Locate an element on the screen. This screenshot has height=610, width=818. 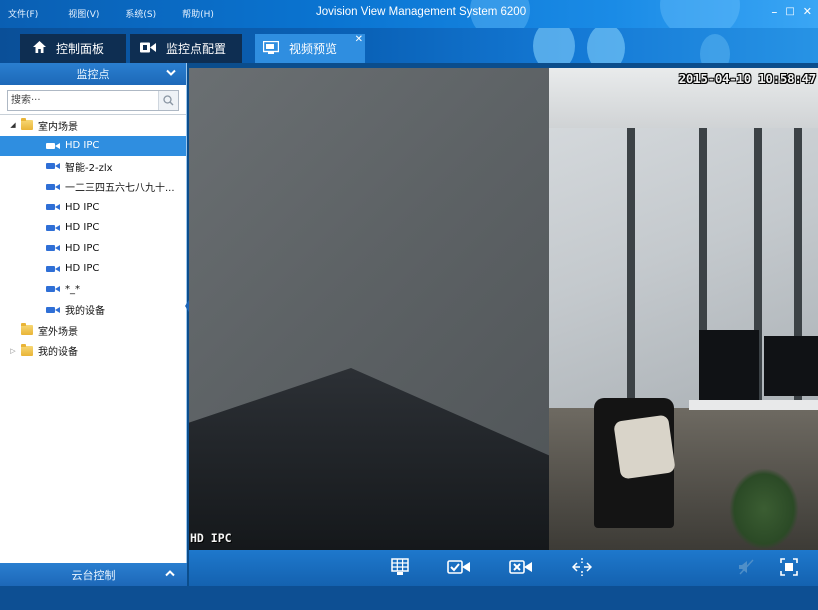
search-input is located at coordinates (83, 100).